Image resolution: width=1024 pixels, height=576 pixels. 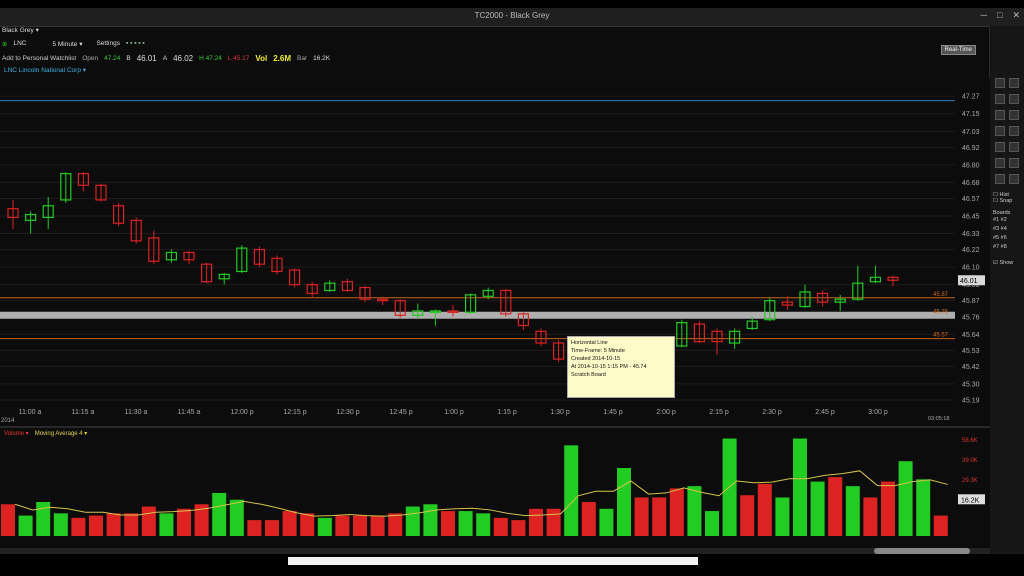 What do you see at coordinates (1008, 201) in the screenshot?
I see `snap-toggle: ☐ Snap` at bounding box center [1008, 201].